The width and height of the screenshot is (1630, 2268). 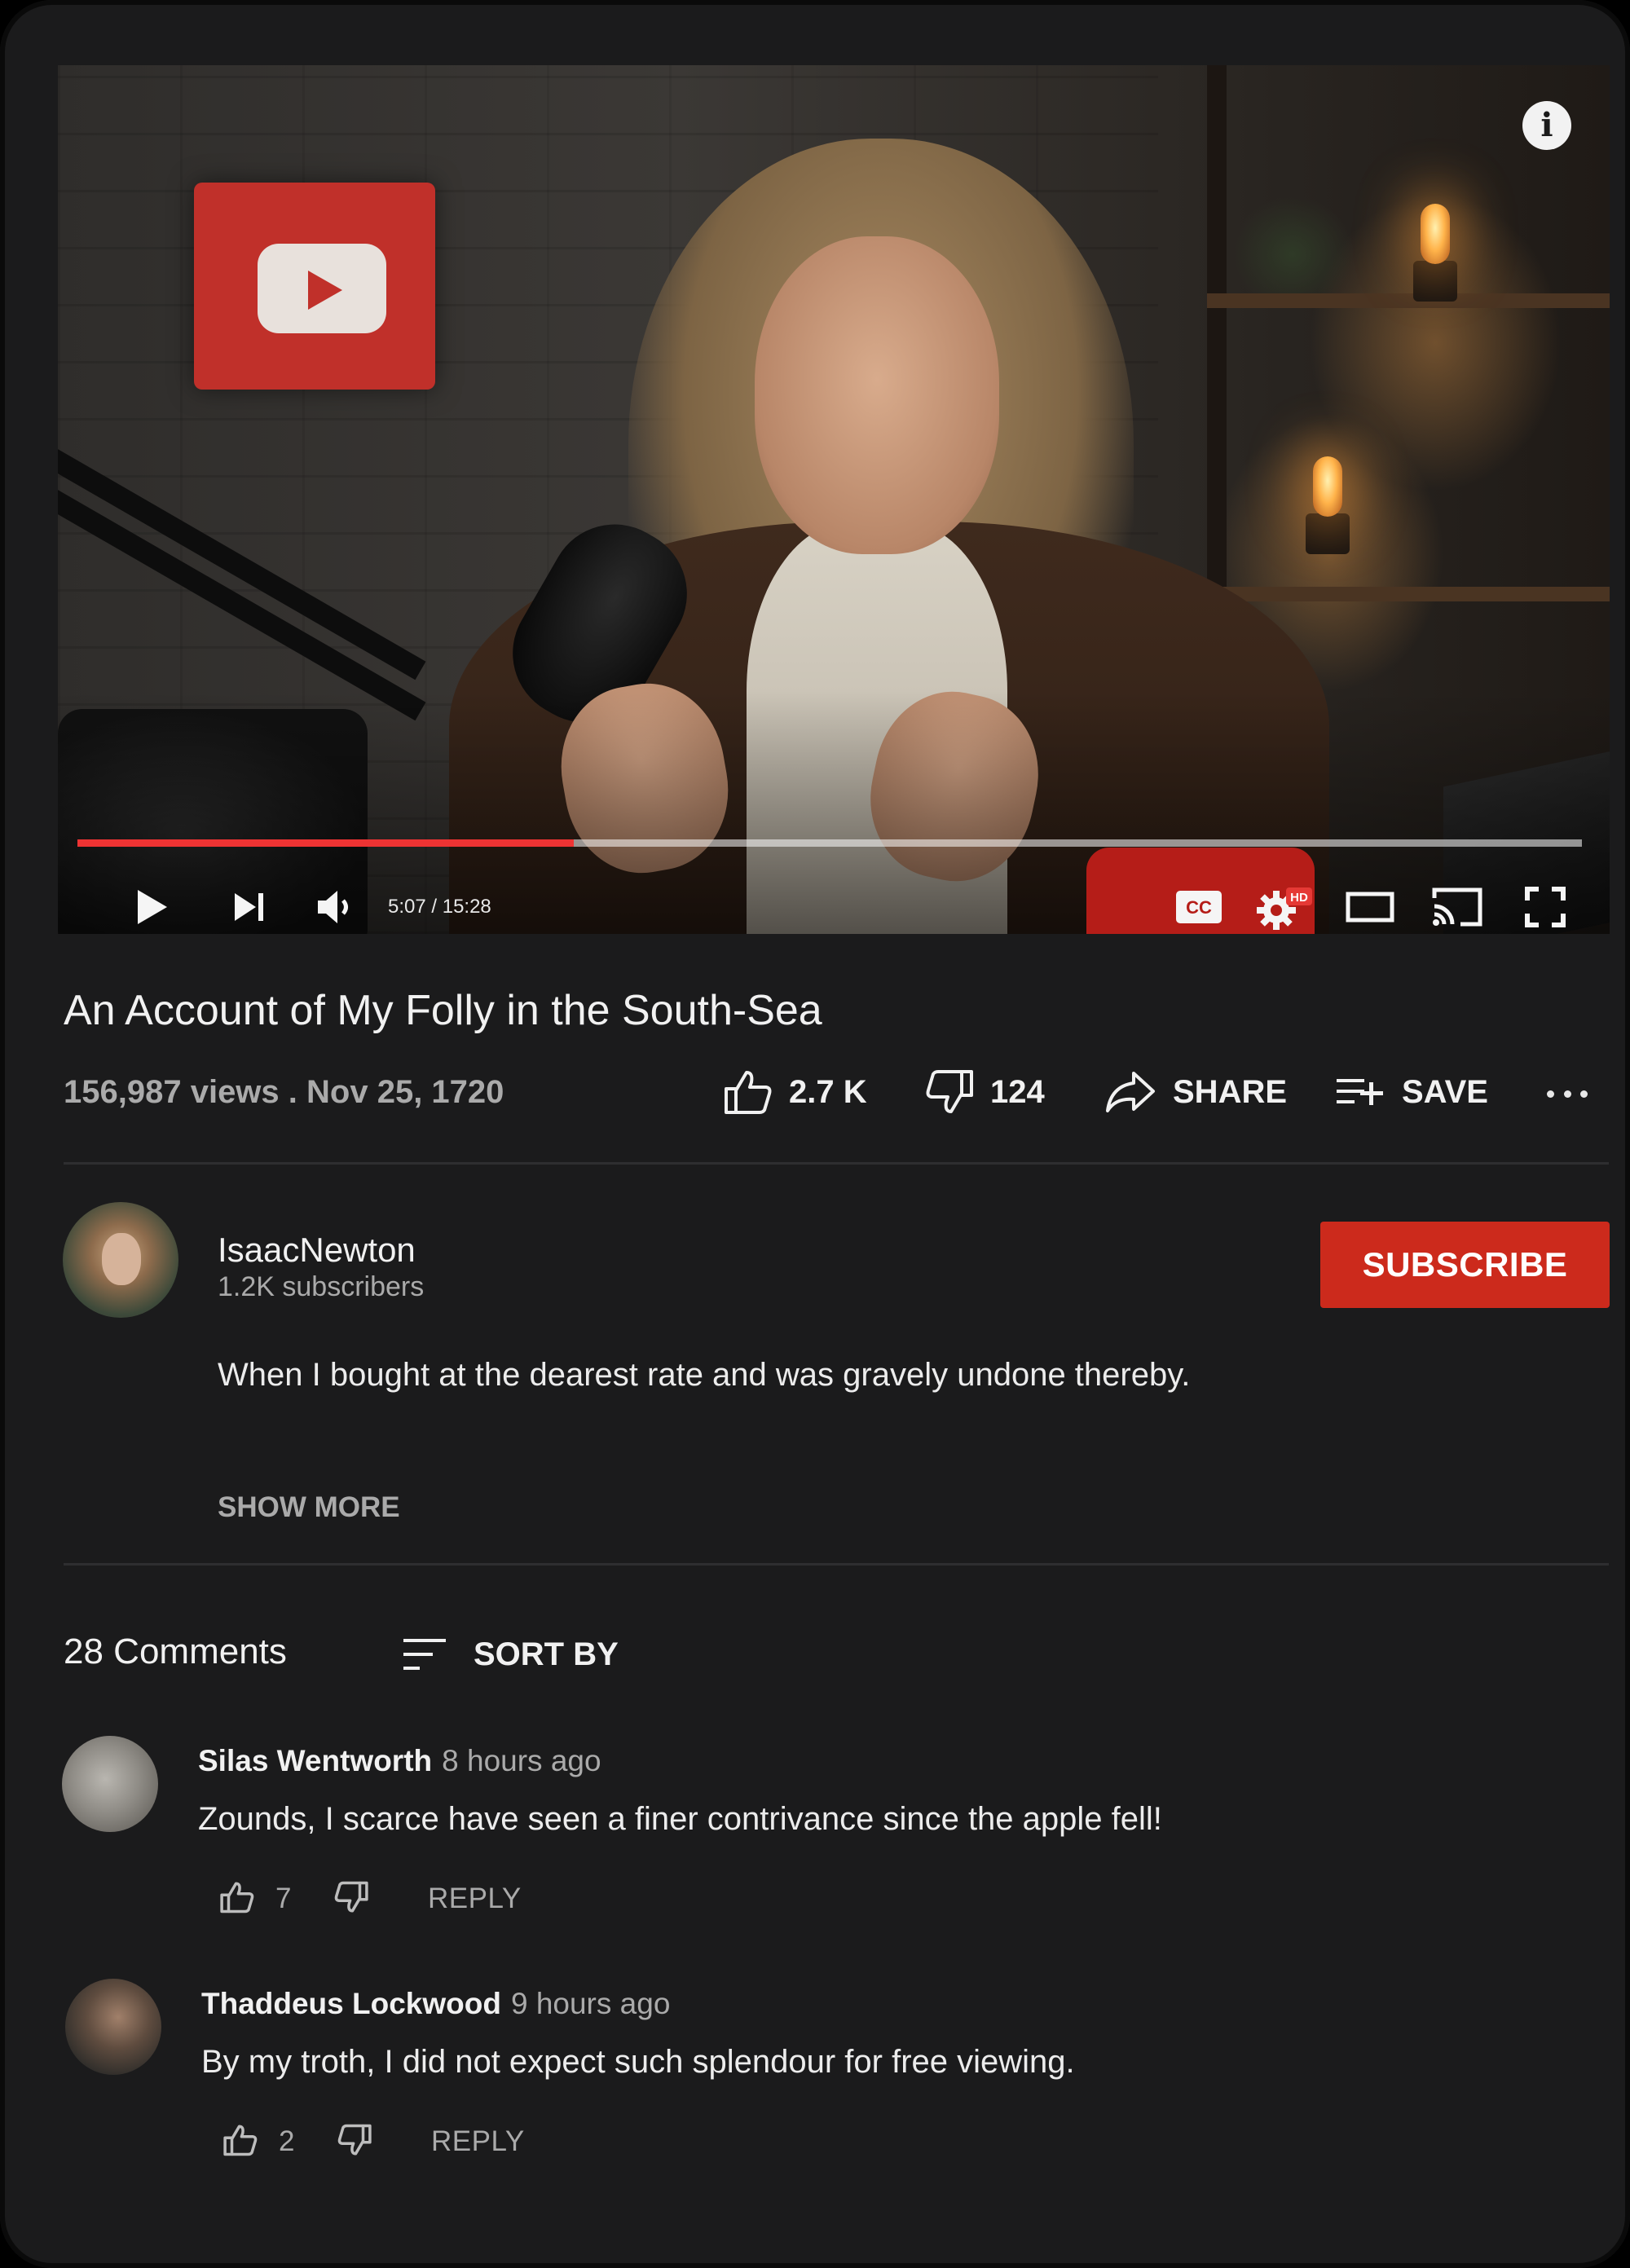 I want to click on subscriber-count: 1.2K subscribers, so click(x=321, y=1286).